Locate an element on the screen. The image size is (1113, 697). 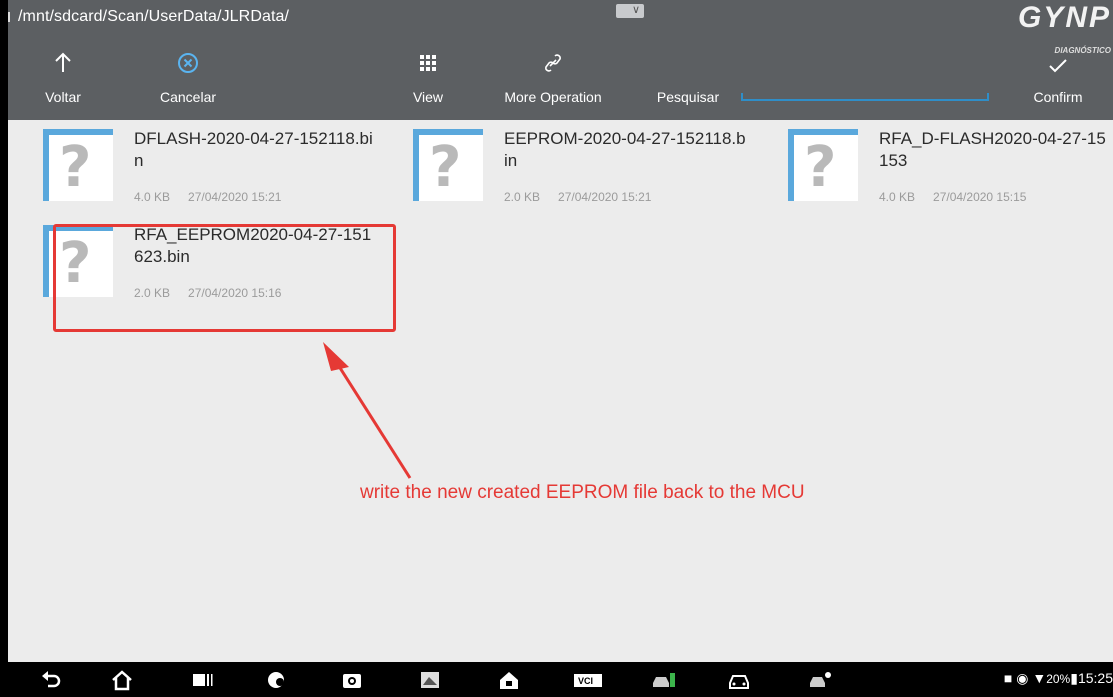
brand-logo-text: GYNP is located at coordinates (1064, 17).